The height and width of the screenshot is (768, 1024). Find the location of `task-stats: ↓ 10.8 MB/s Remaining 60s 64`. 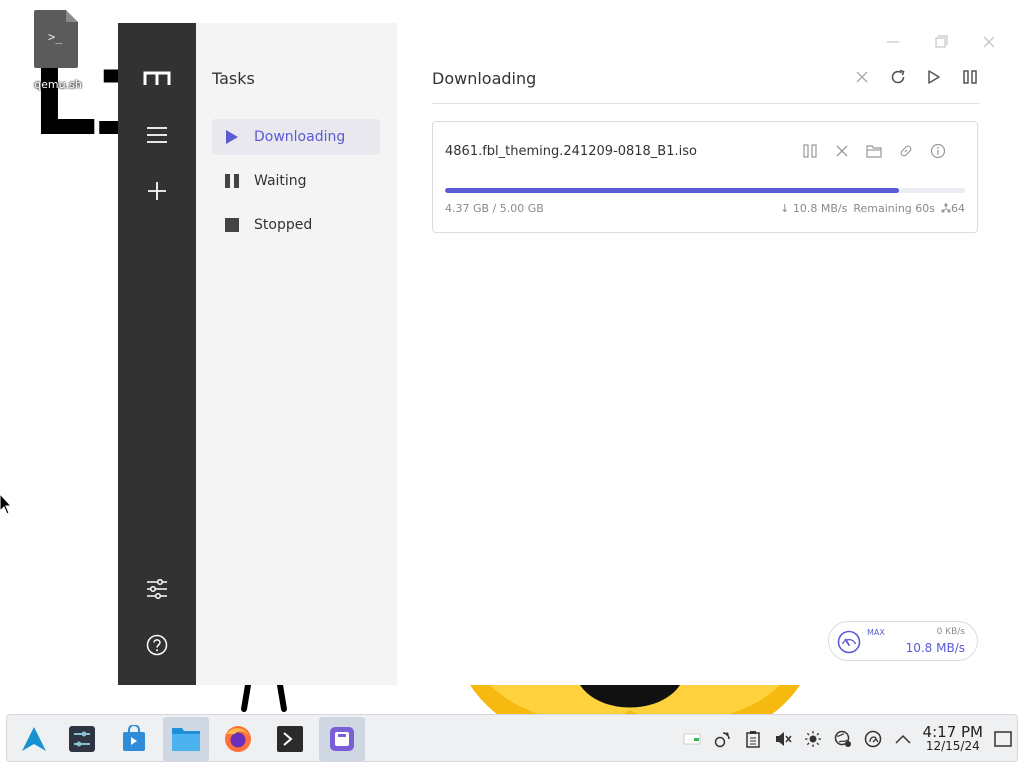

task-stats: ↓ 10.8 MB/s Remaining 60s 64 is located at coordinates (872, 208).